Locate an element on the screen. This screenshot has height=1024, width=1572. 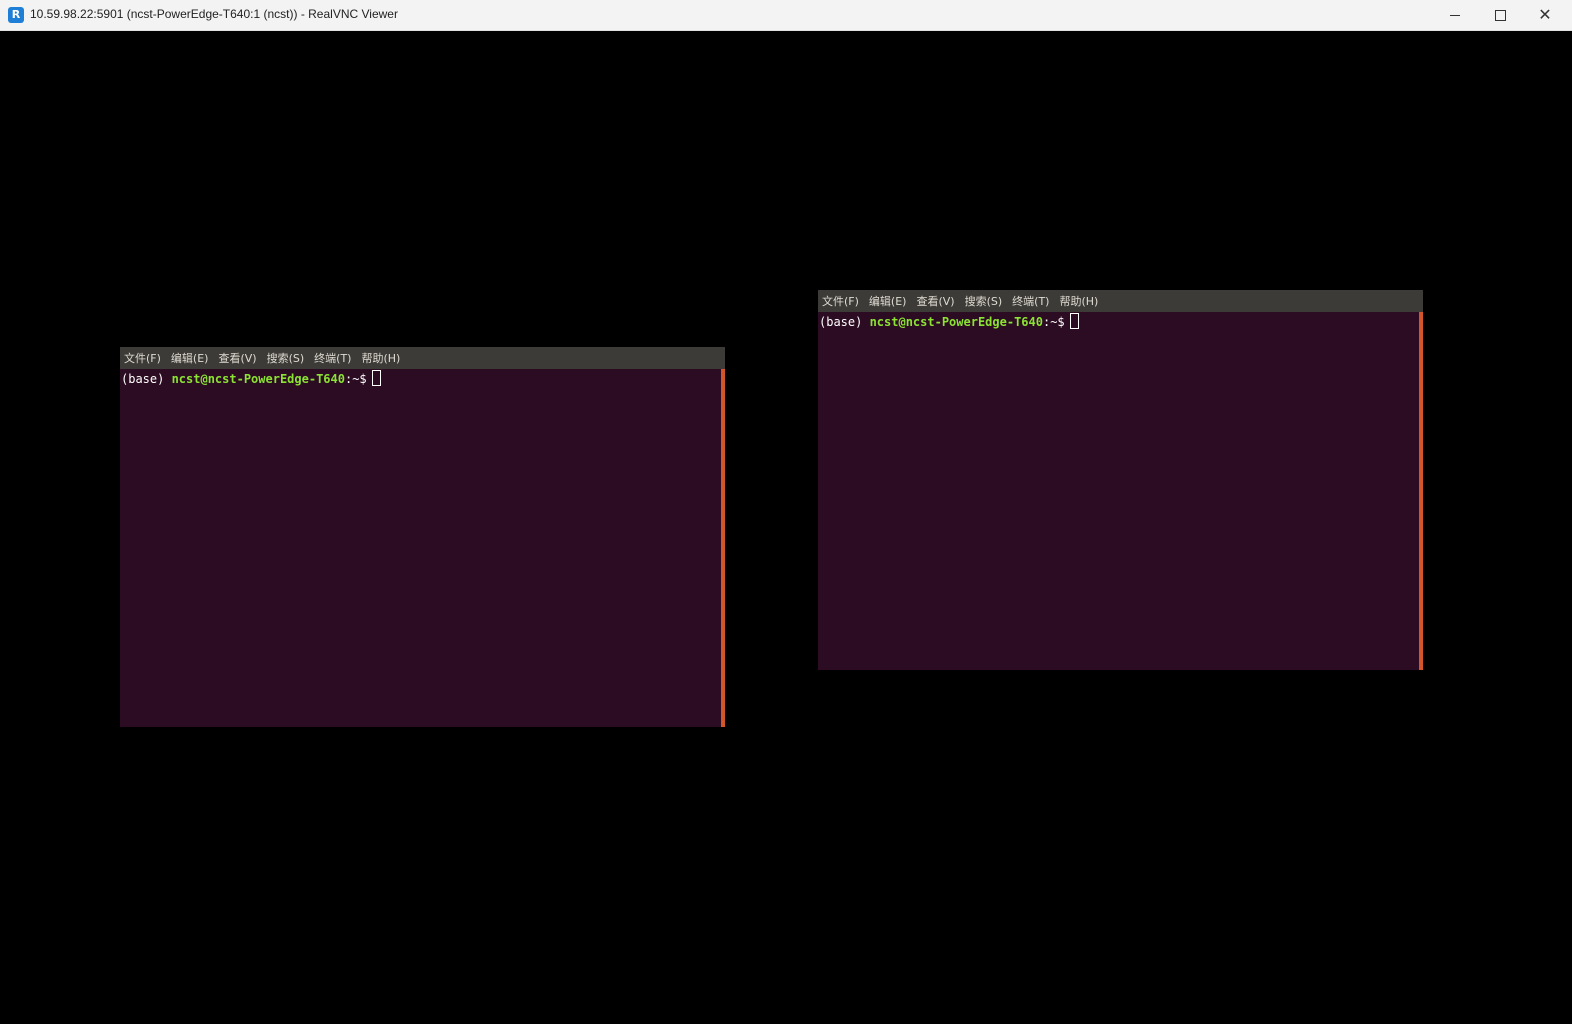
realvnc-icon: R is located at coordinates (16, 15).